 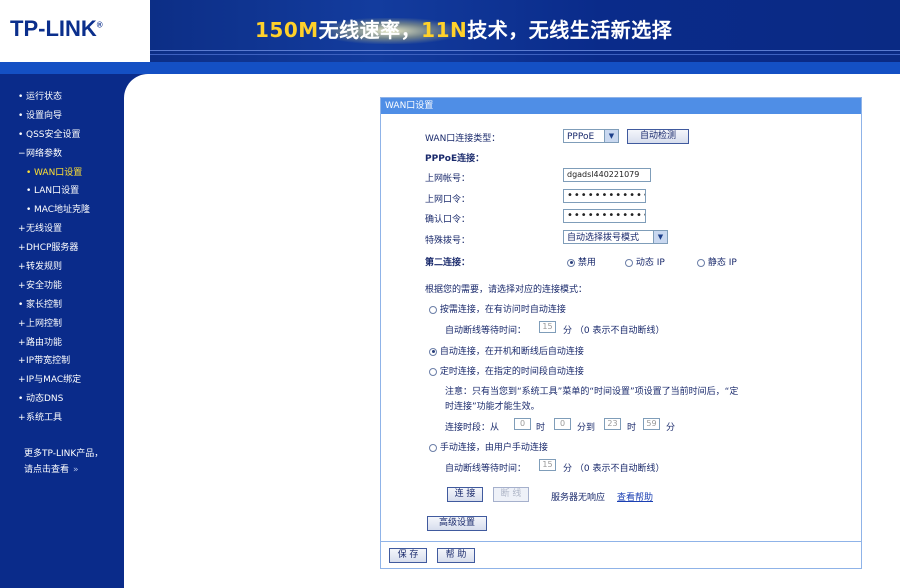 I want to click on sidebar-item-dhcp: +DHCP服务器, so click(x=71, y=248).